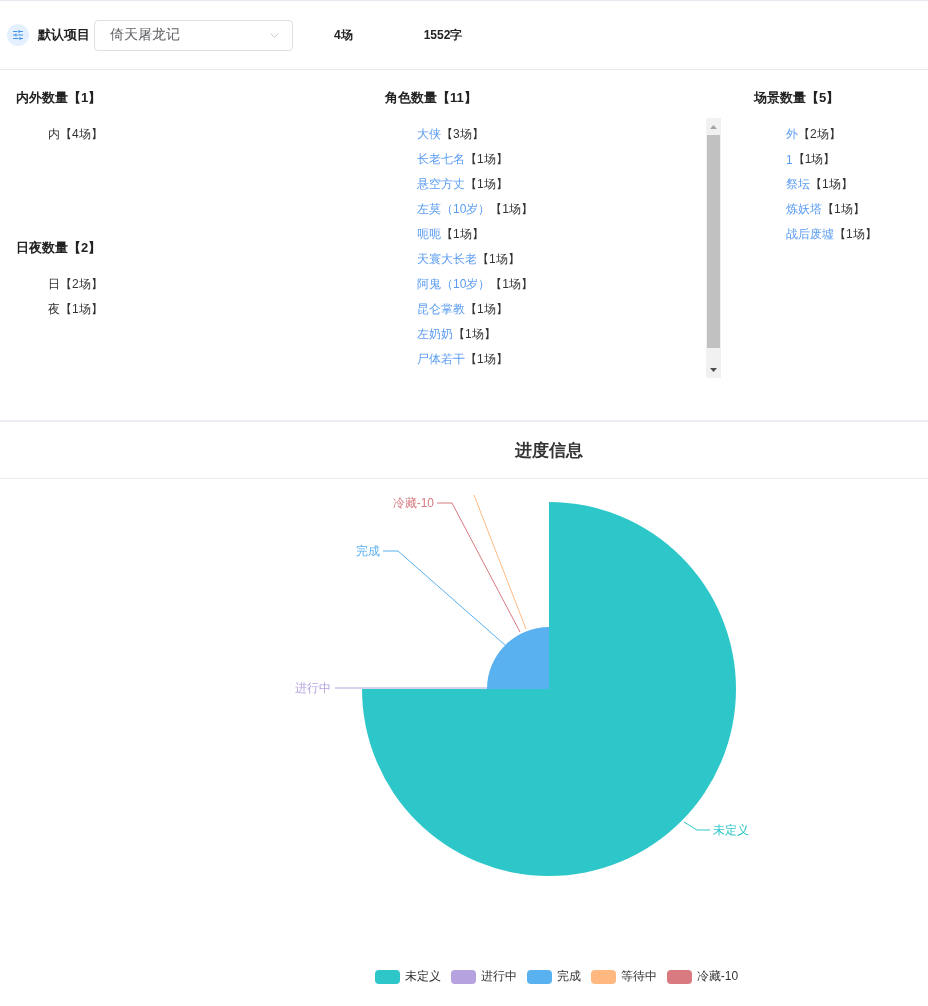 This screenshot has height=1006, width=928. Describe the element at coordinates (64, 35) in the screenshot. I see `project-label: 默认项目` at that location.